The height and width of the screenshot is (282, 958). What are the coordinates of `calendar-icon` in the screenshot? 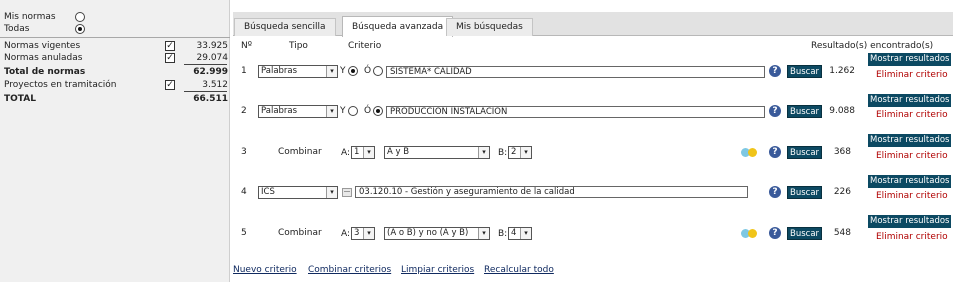 It's located at (347, 192).